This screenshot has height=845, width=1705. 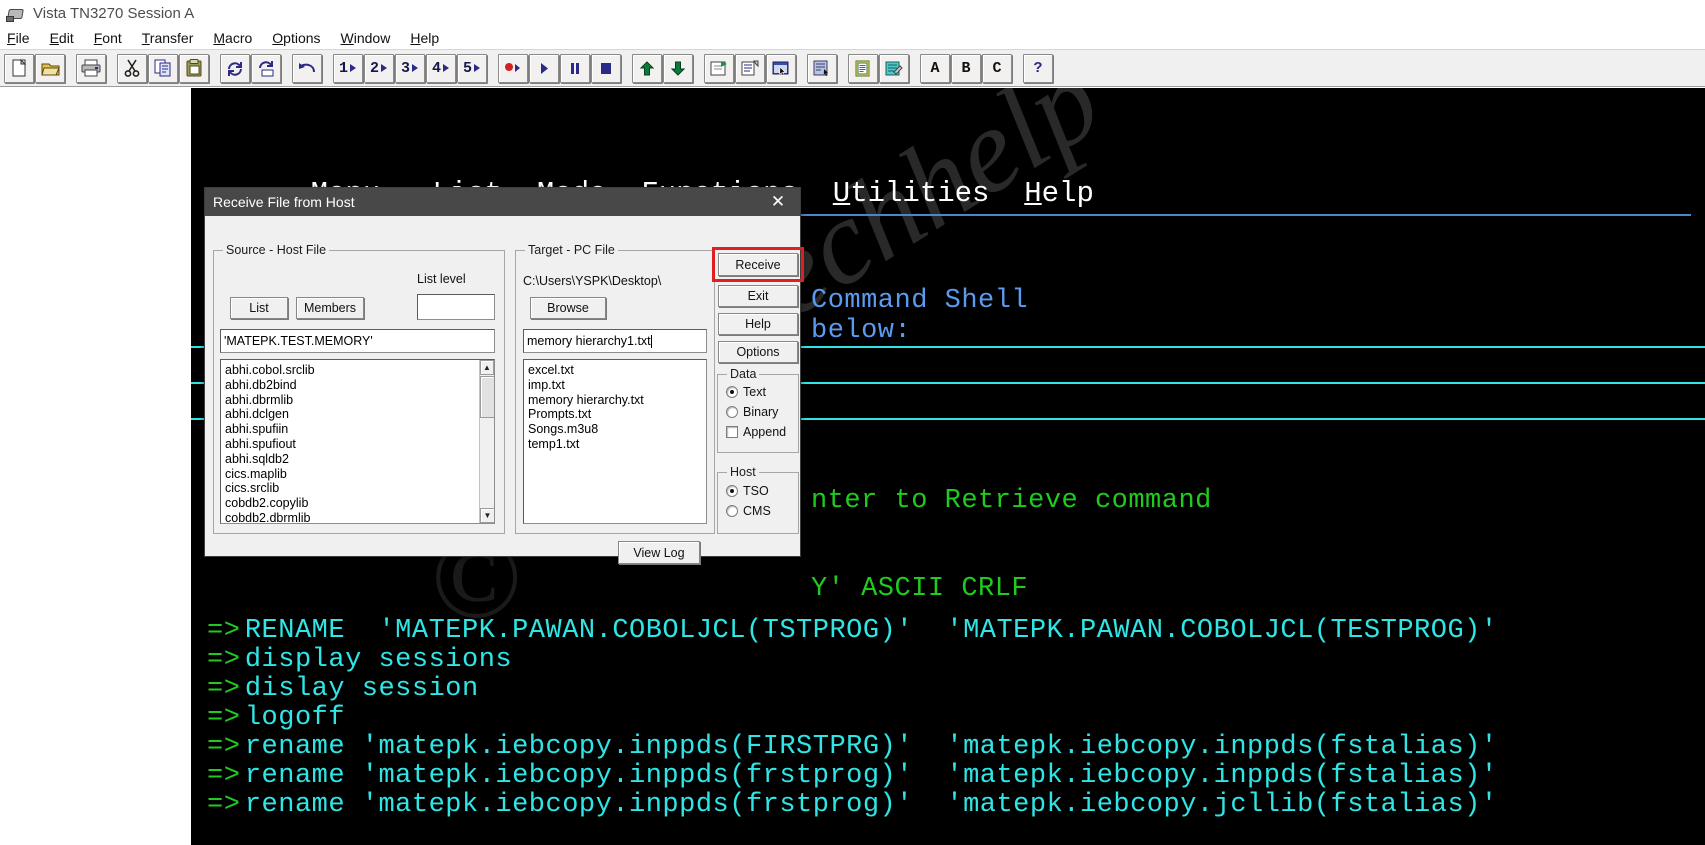 I want to click on record-icon, so click(x=513, y=68).